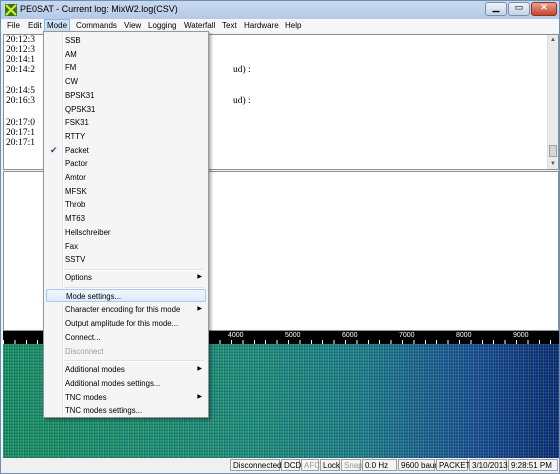 The height and width of the screenshot is (474, 560). What do you see at coordinates (71, 246) in the screenshot?
I see `menu-item-label: Fax` at bounding box center [71, 246].